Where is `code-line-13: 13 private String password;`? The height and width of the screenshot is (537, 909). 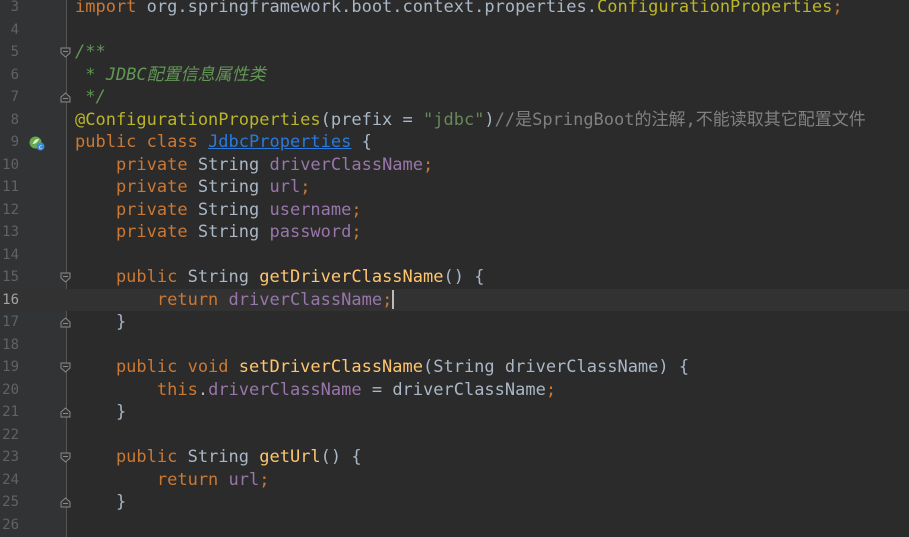 code-line-13: 13 private String password; is located at coordinates (454, 232).